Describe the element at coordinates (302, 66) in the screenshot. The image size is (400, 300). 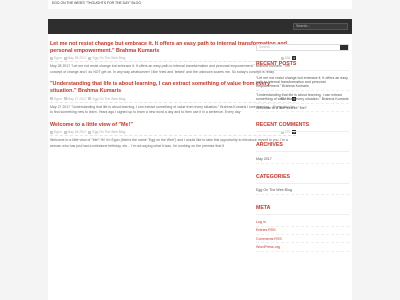
I see `recent-posts-heading: RECENT POSTS` at that location.